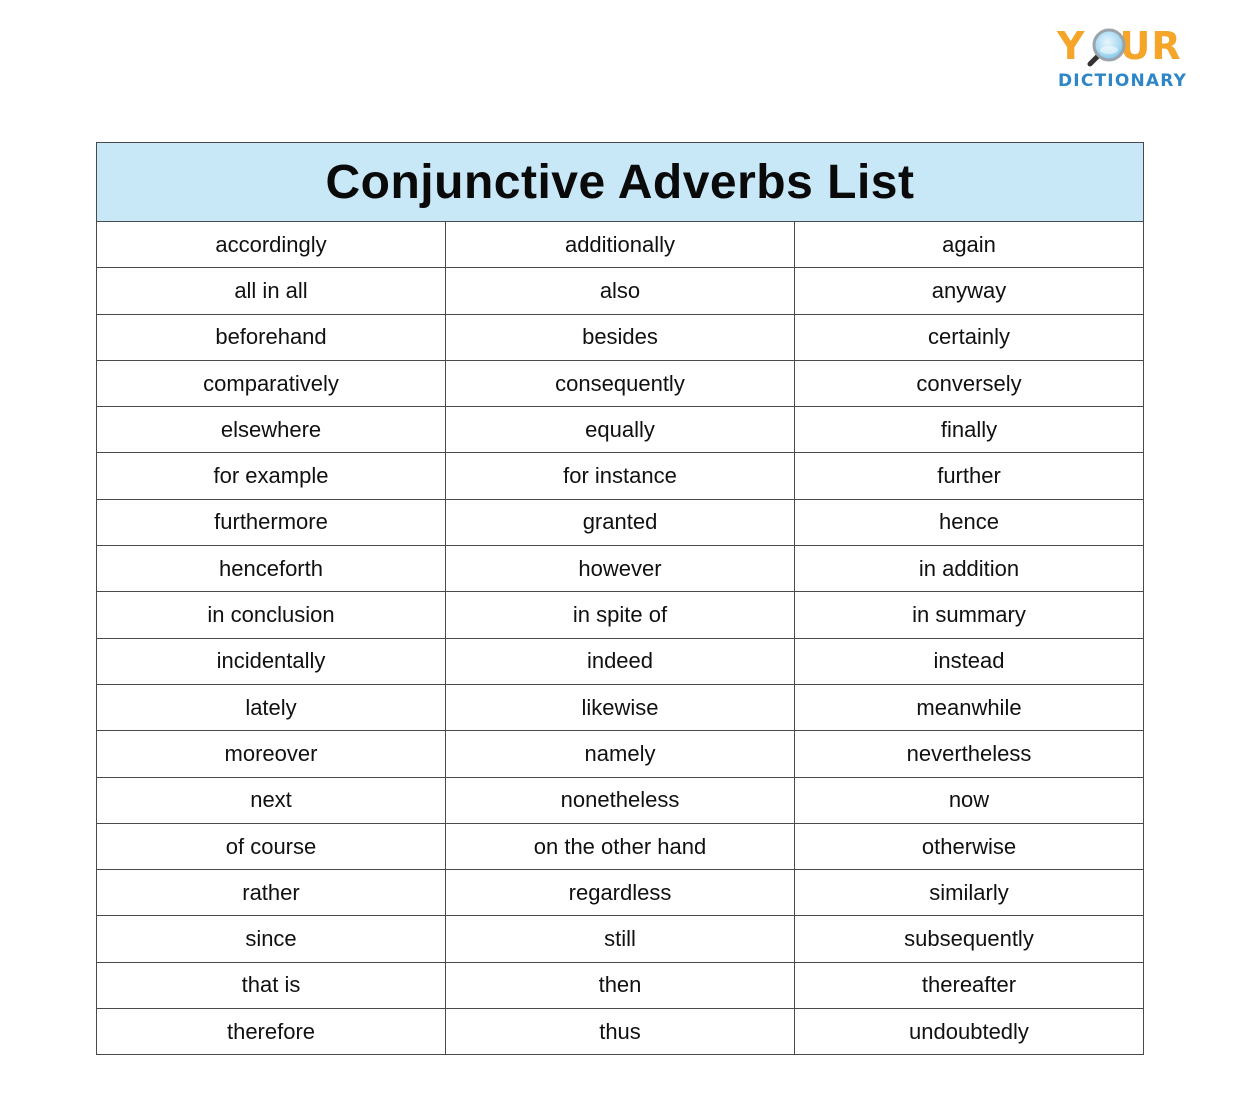 Image resolution: width=1236 pixels, height=1115 pixels. What do you see at coordinates (969, 383) in the screenshot?
I see `adverb-cell: conversely` at bounding box center [969, 383].